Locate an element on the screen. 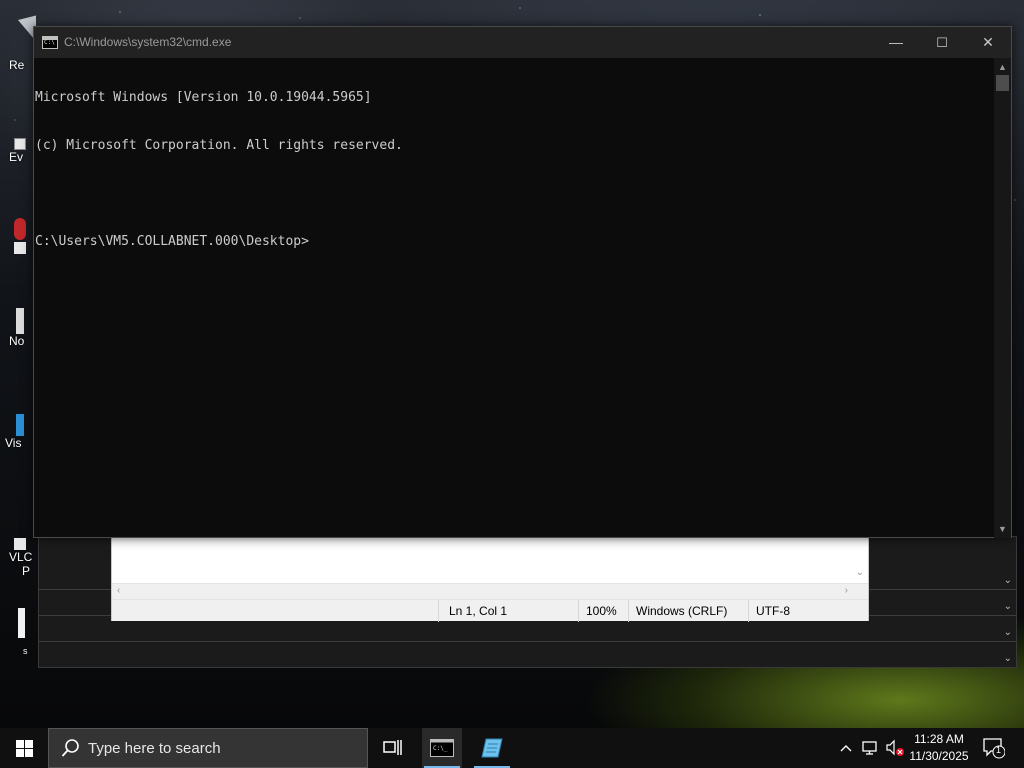 Image resolution: width=1024 pixels, height=768 pixels. desktop-icon-visual-studio: Vis is located at coordinates (18, 432).